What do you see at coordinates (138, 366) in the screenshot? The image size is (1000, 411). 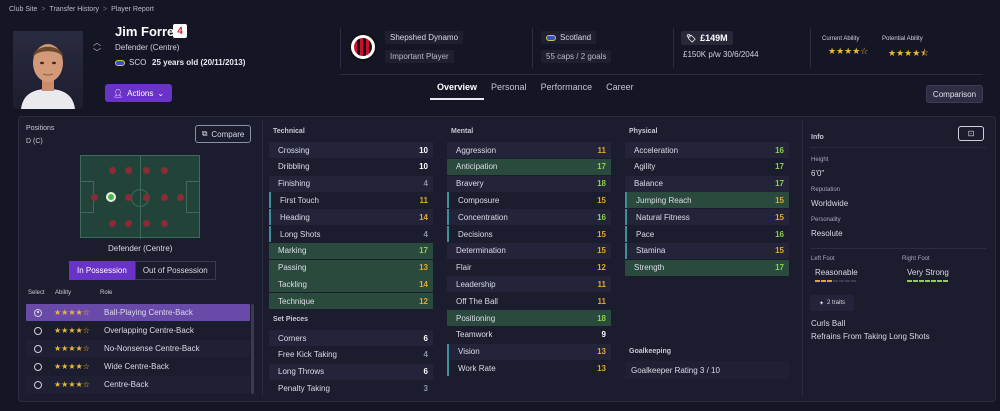 I see `role-row: ★★★★☆ Wide Centre-Back` at bounding box center [138, 366].